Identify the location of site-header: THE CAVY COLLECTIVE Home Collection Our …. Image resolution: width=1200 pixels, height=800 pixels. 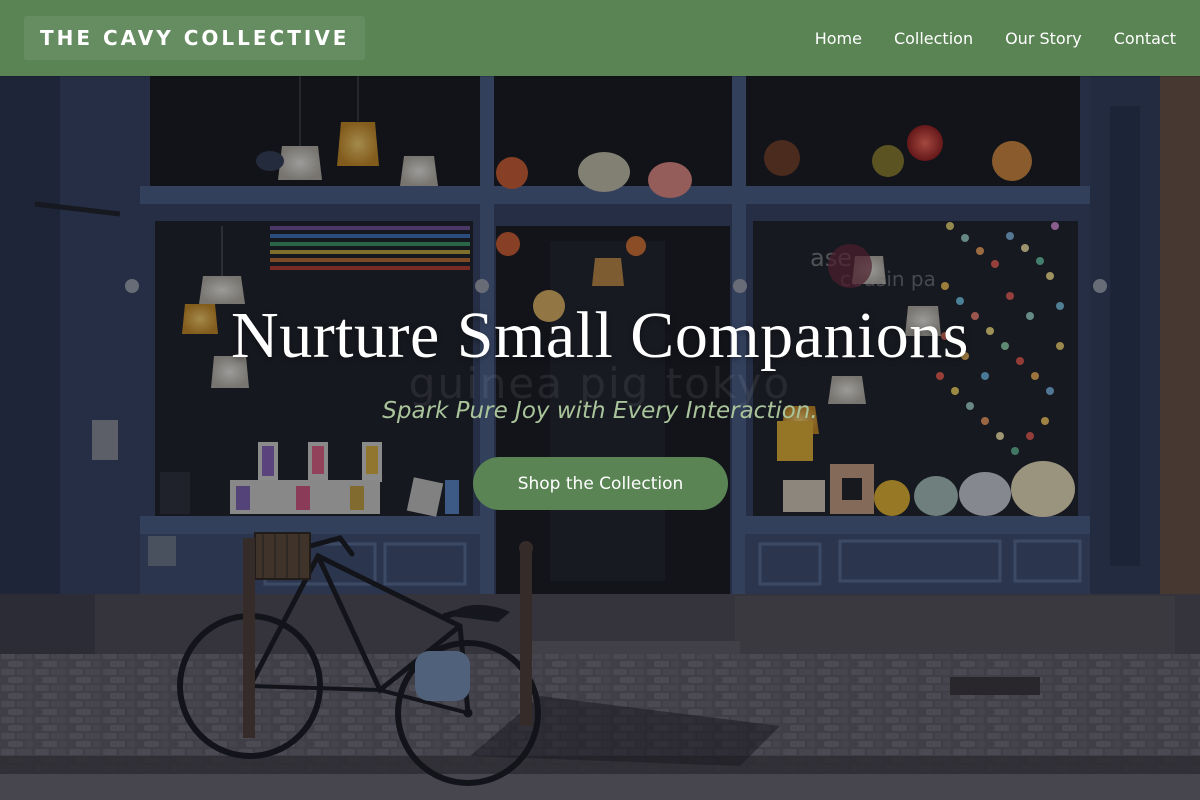
(600, 38).